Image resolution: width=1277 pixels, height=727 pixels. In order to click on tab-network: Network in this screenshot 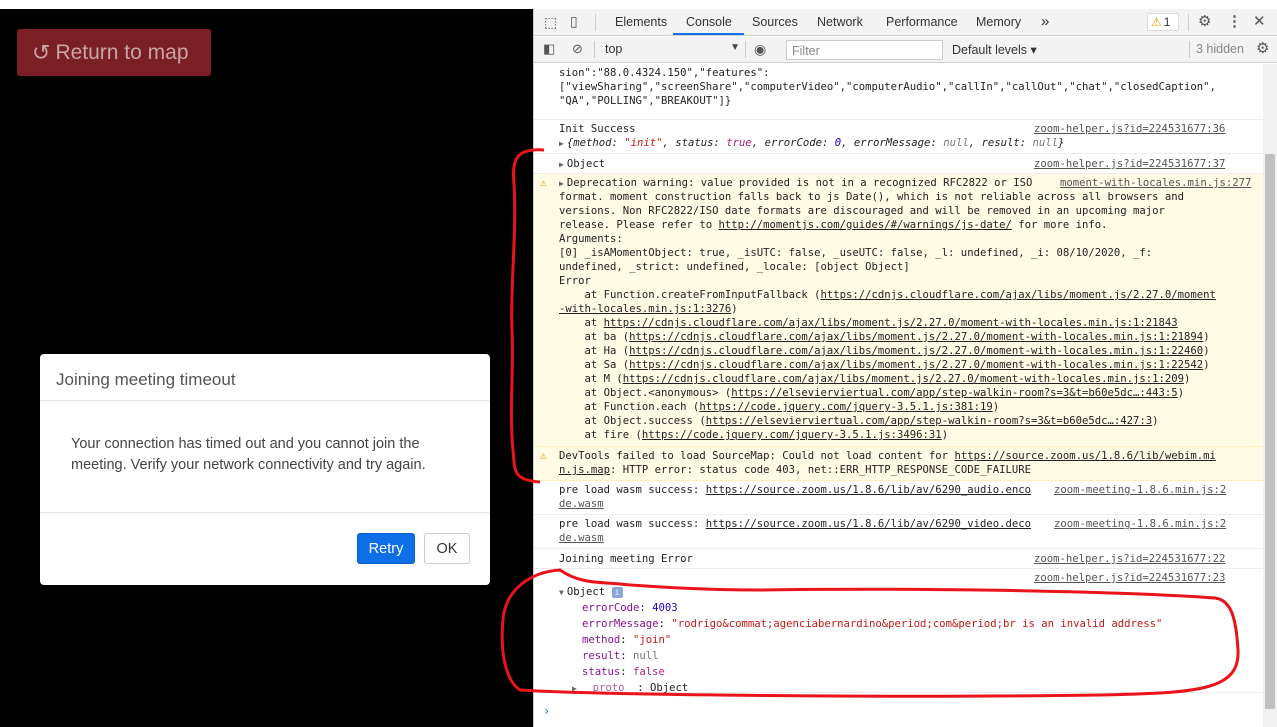, I will do `click(840, 22)`.